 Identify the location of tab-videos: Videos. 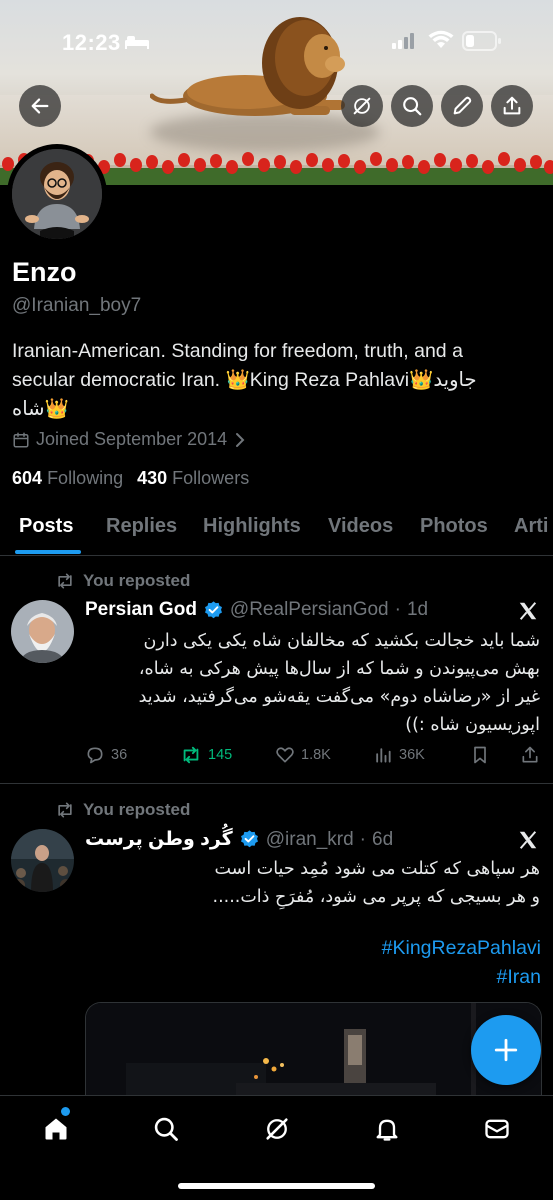
(360, 526).